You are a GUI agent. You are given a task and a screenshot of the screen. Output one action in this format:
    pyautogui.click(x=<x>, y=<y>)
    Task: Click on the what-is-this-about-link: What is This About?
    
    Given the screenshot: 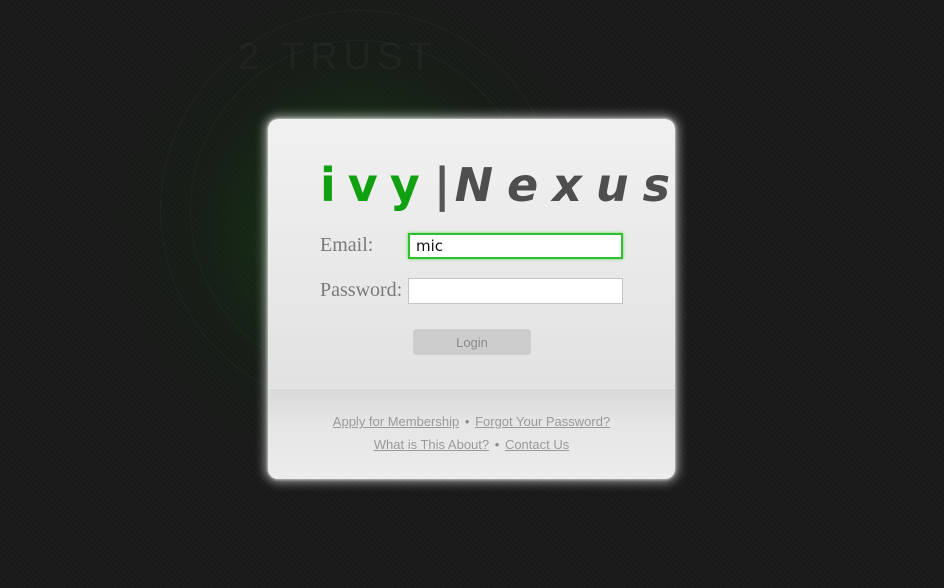 What is the action you would take?
    pyautogui.click(x=431, y=444)
    